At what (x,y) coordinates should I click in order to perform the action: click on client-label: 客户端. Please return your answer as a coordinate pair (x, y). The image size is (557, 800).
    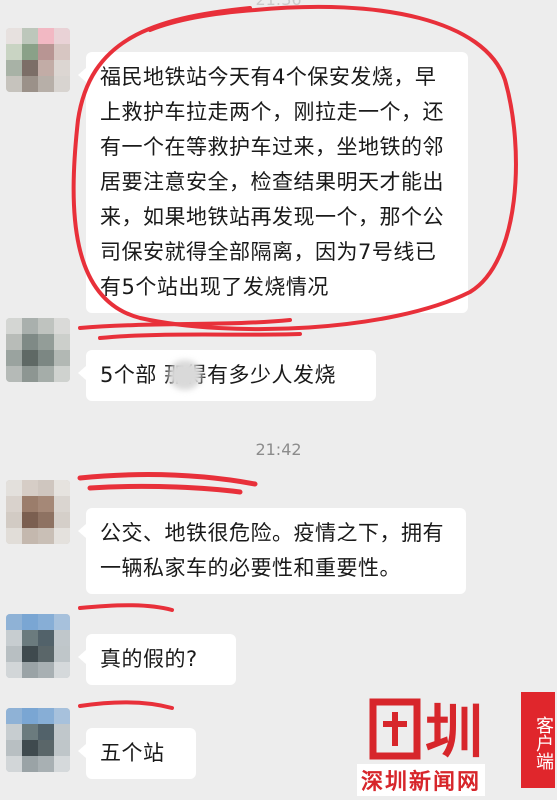
    Looking at the image, I should click on (538, 740).